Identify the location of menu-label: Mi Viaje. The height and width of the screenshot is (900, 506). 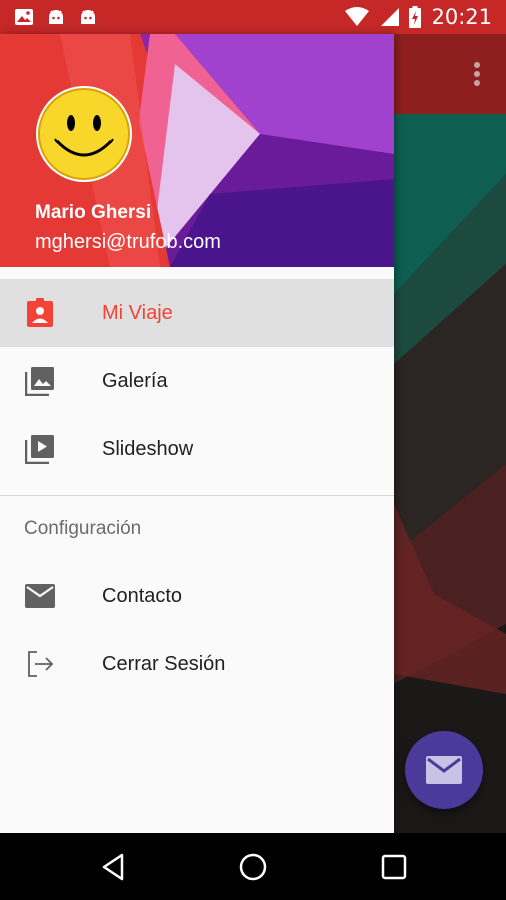
(137, 312).